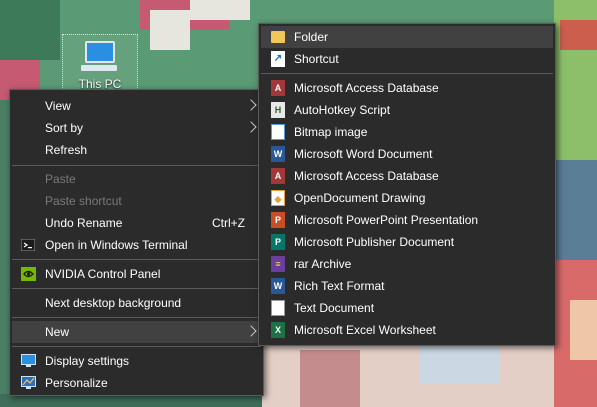  What do you see at coordinates (136, 383) in the screenshot?
I see `menu-item-personalize: Personalize` at bounding box center [136, 383].